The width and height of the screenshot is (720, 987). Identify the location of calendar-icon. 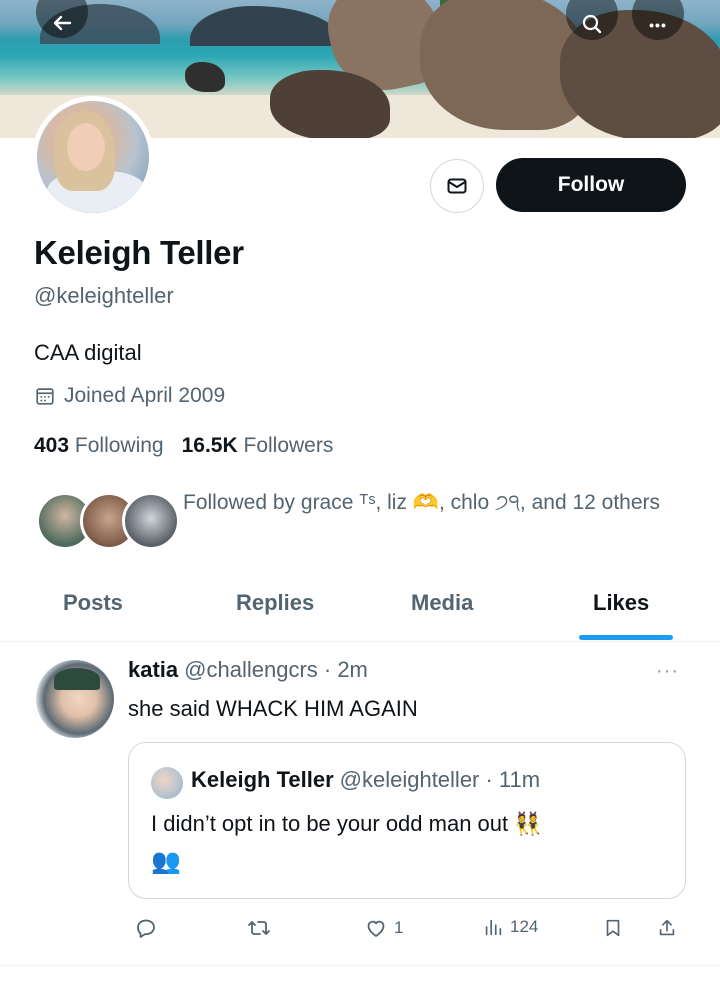
(45, 396).